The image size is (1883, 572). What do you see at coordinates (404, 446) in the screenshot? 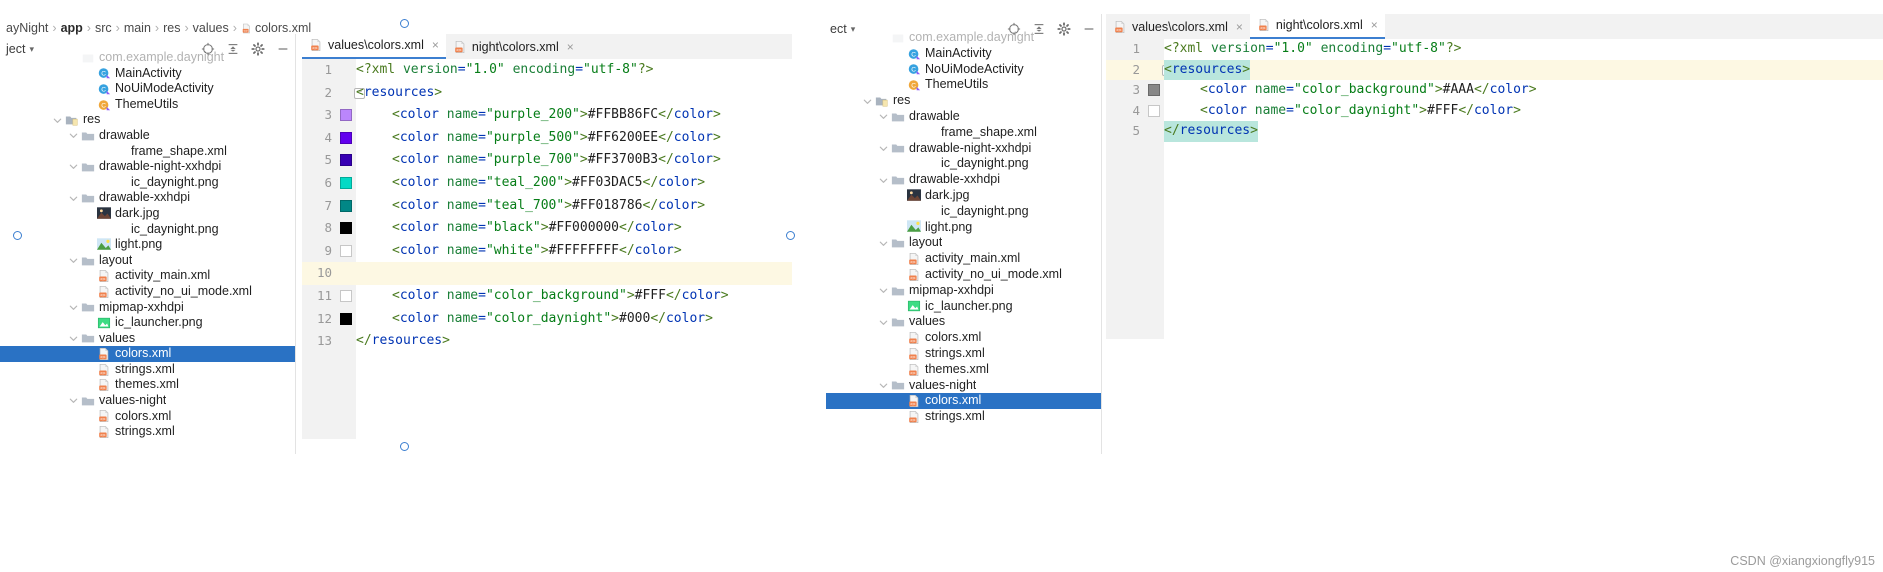
I see `resize-handle-bottom` at bounding box center [404, 446].